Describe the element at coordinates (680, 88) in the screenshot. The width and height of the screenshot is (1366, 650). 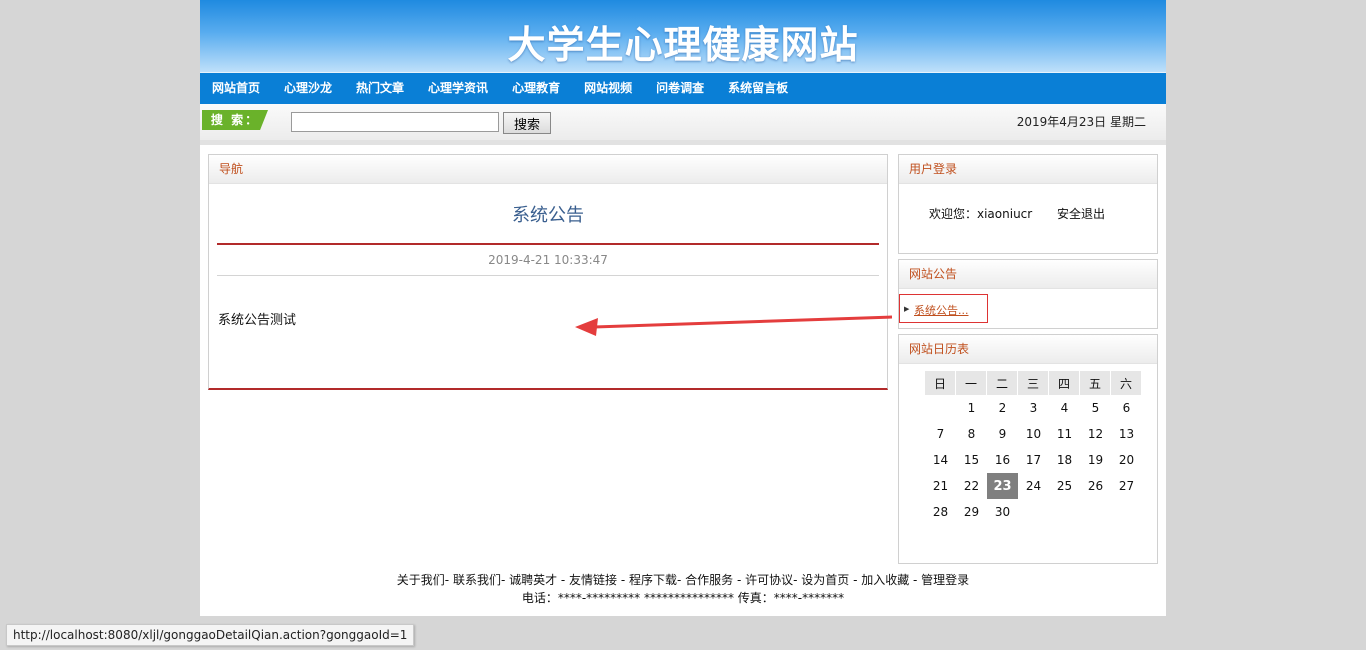
I see `nav-item-survey: 问卷调查` at that location.